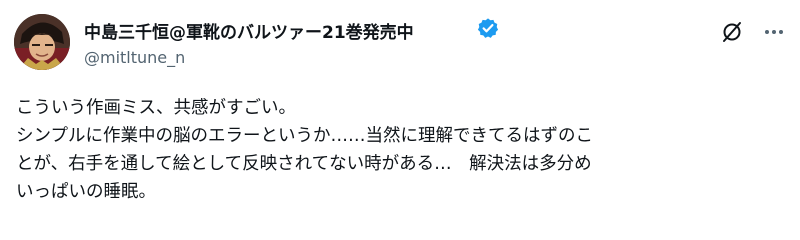  What do you see at coordinates (732, 32) in the screenshot?
I see `slash-circle-icon` at bounding box center [732, 32].